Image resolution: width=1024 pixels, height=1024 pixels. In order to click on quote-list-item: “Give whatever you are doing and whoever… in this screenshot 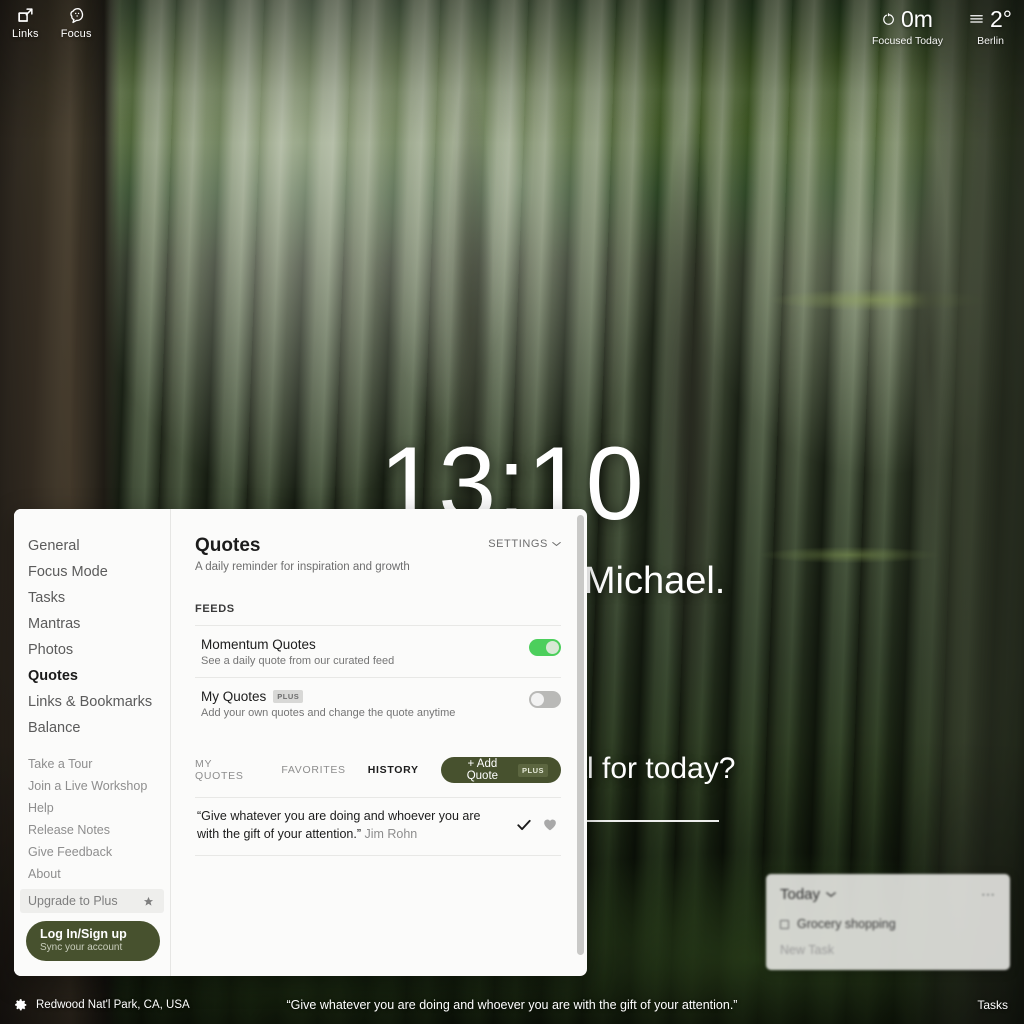, I will do `click(378, 826)`.